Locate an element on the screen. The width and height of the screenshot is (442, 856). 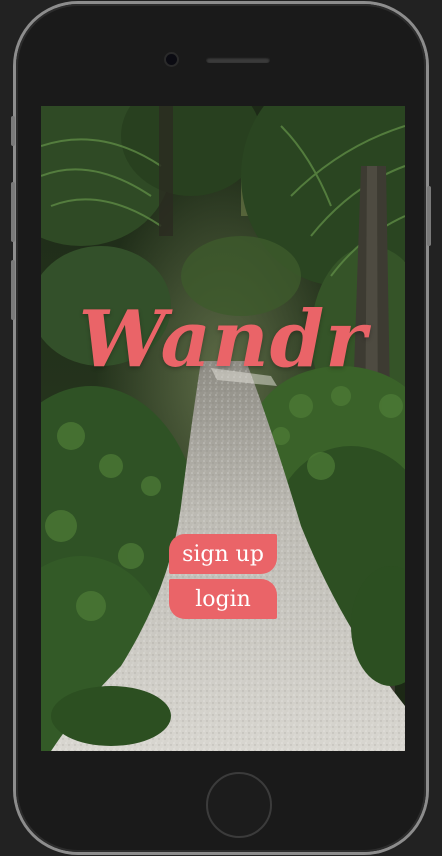
front-camera is located at coordinates (171, 59).